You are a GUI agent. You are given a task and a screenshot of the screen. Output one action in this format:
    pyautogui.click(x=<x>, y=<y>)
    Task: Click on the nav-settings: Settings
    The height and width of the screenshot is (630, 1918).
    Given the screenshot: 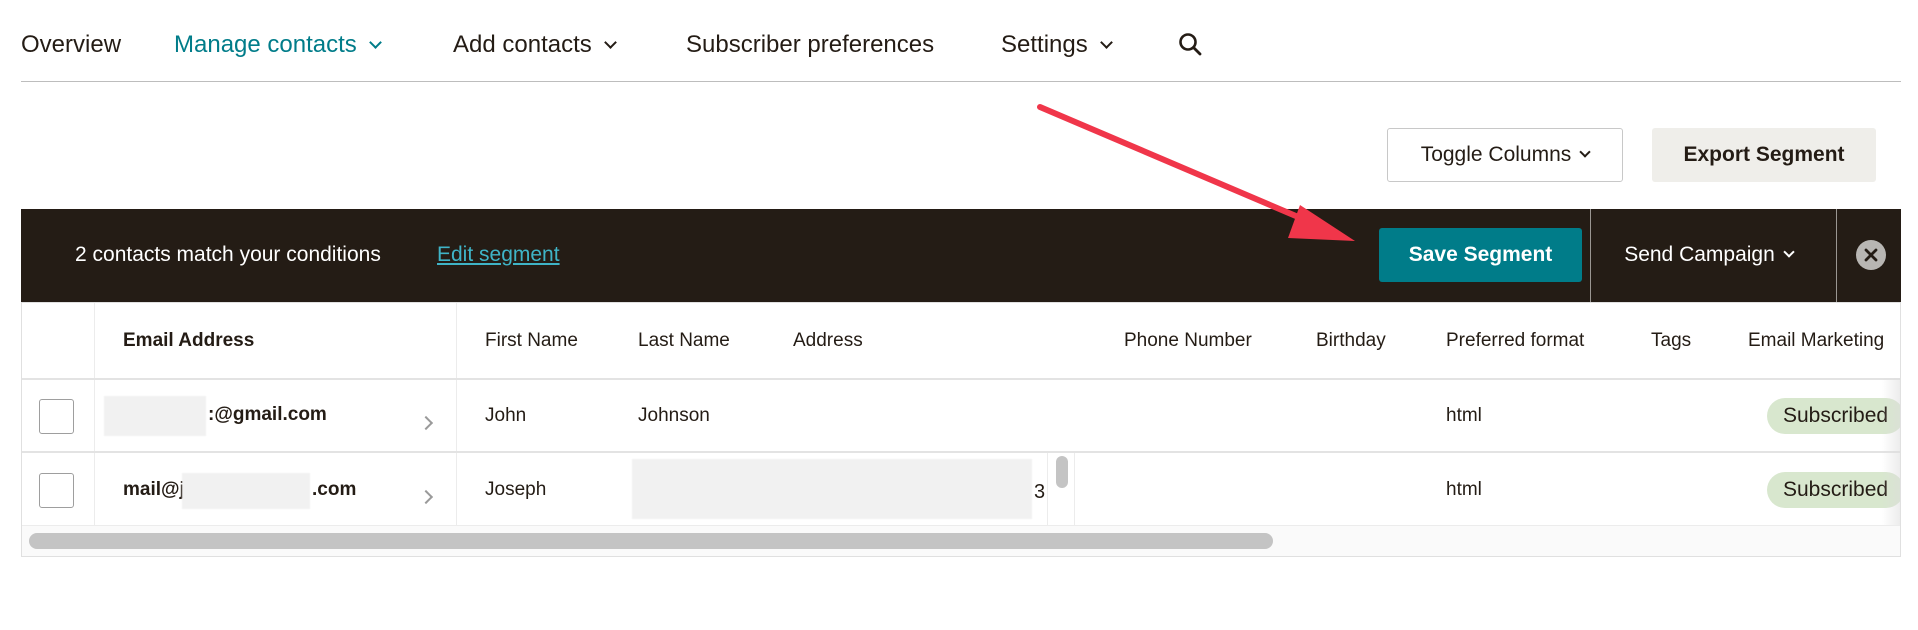 What is the action you would take?
    pyautogui.click(x=1057, y=45)
    